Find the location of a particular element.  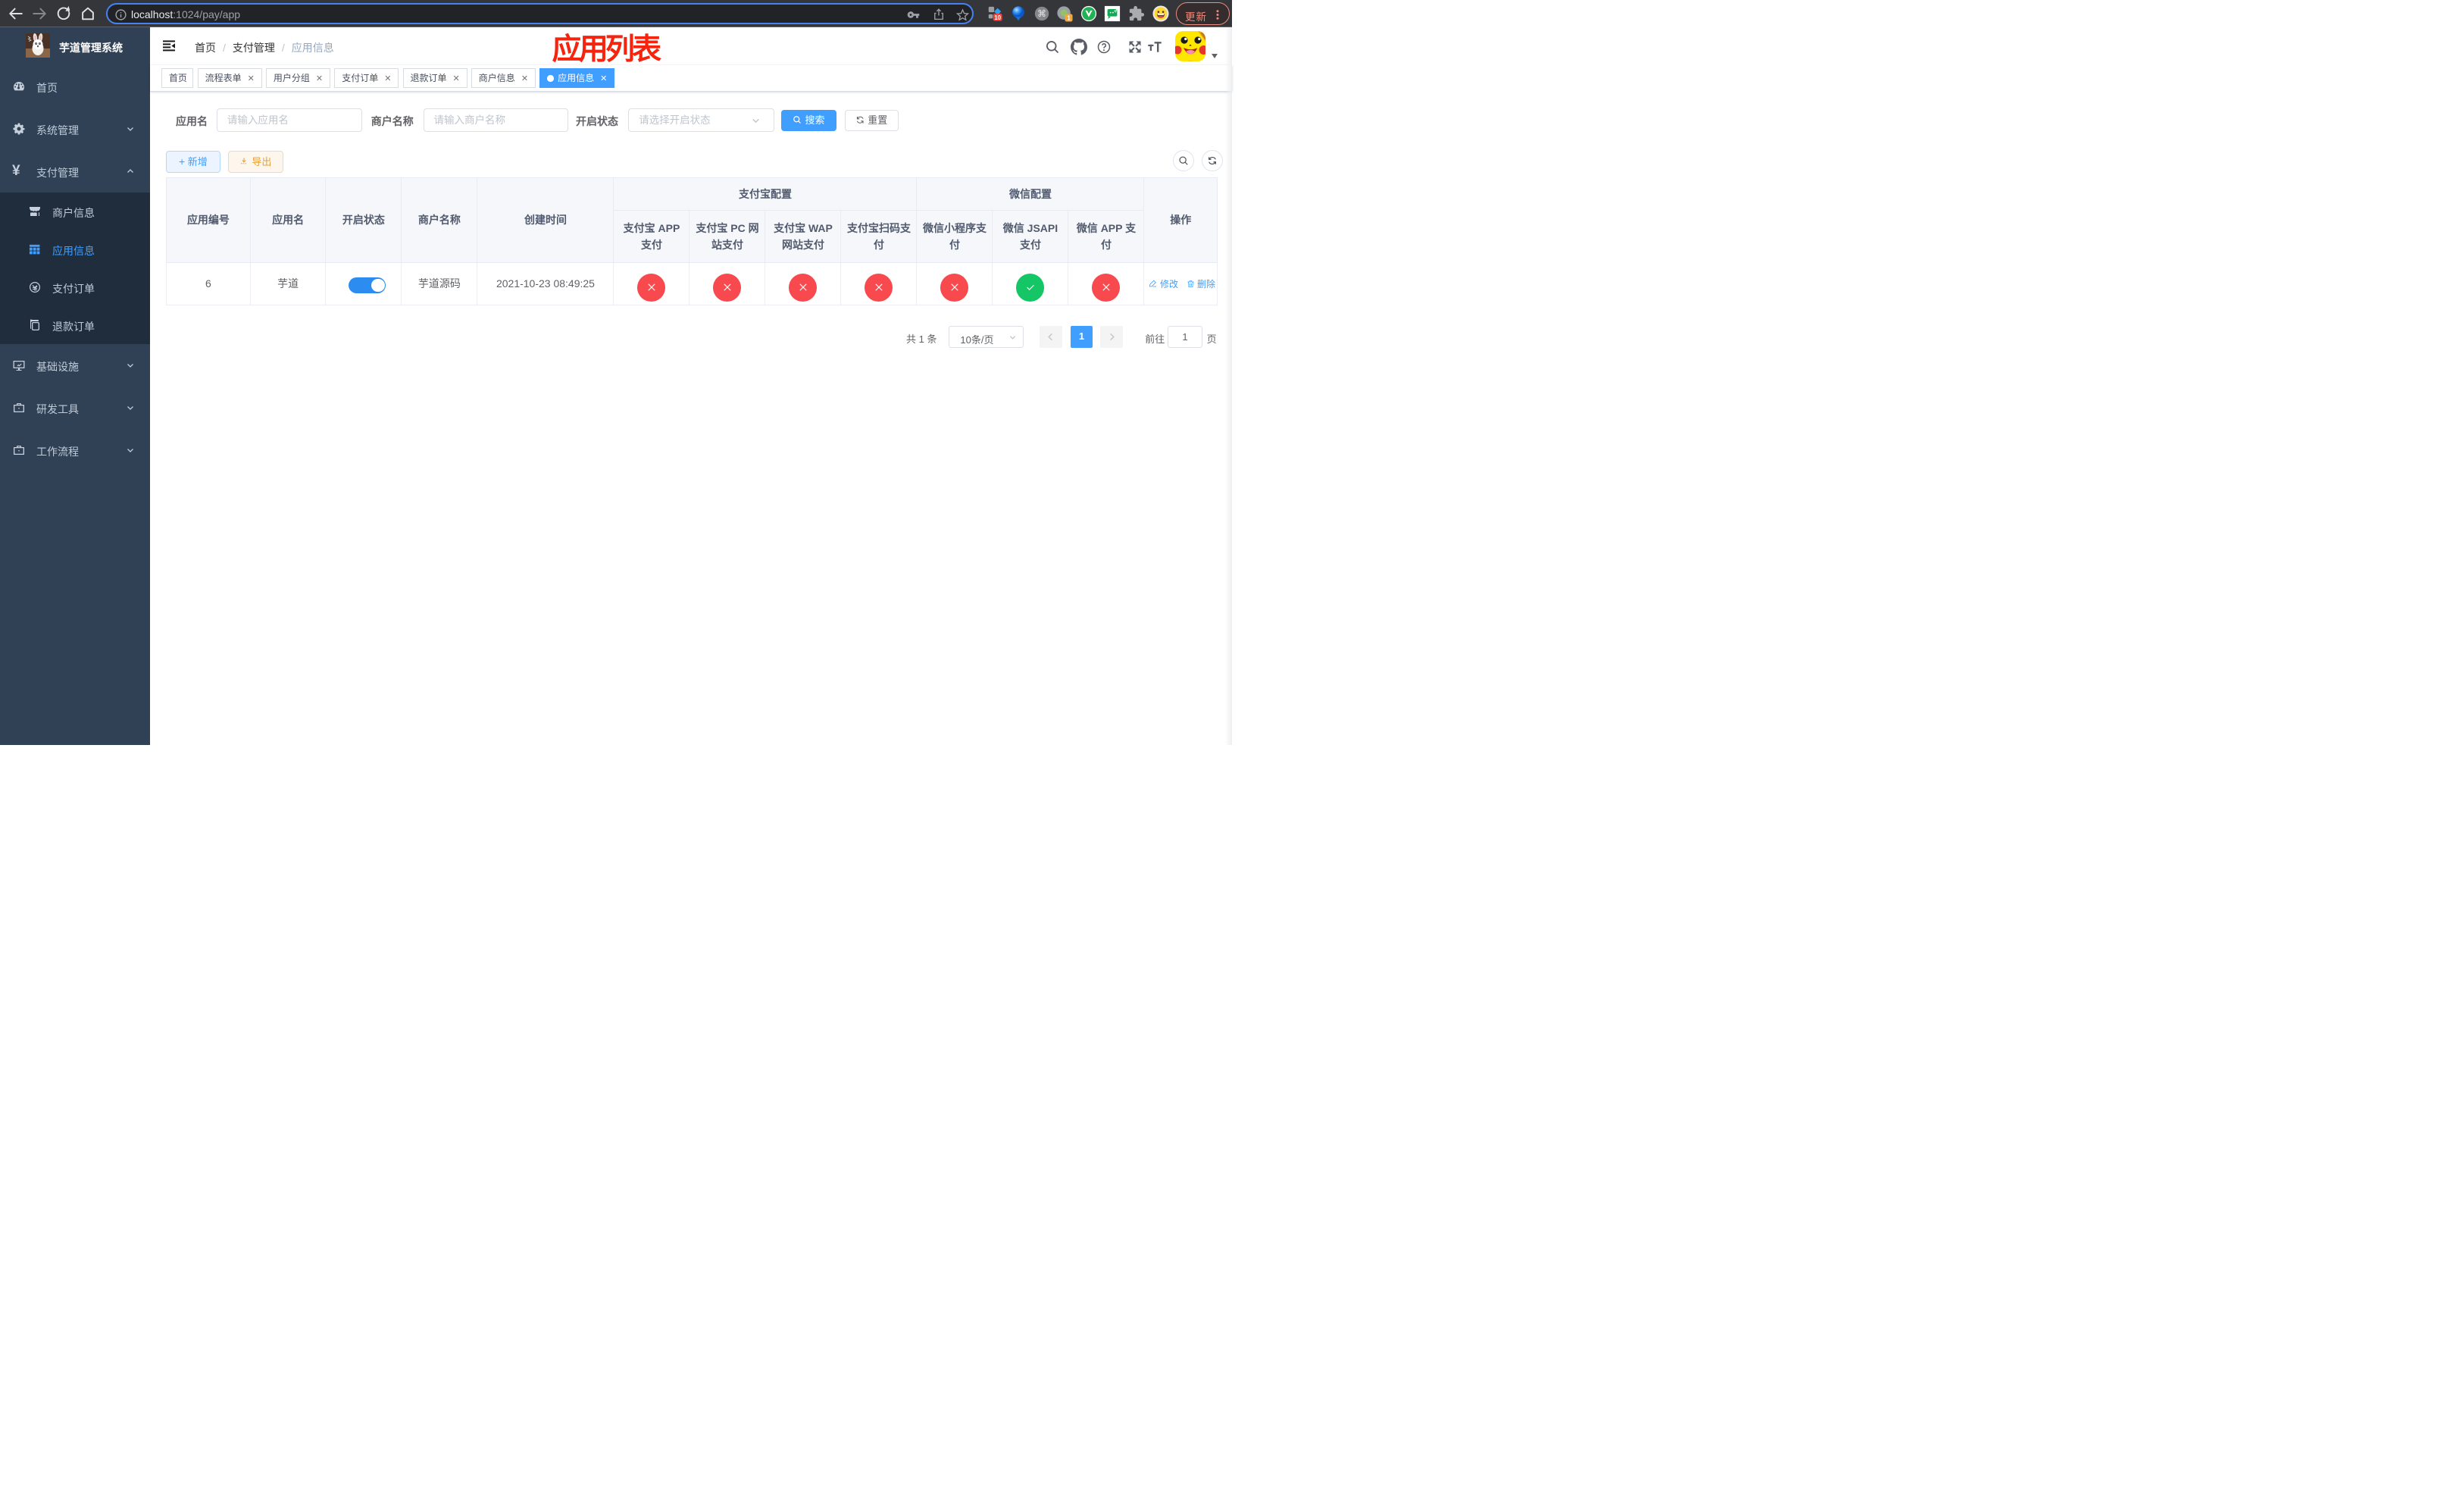

svg-text: 10 is located at coordinates (997, 18).